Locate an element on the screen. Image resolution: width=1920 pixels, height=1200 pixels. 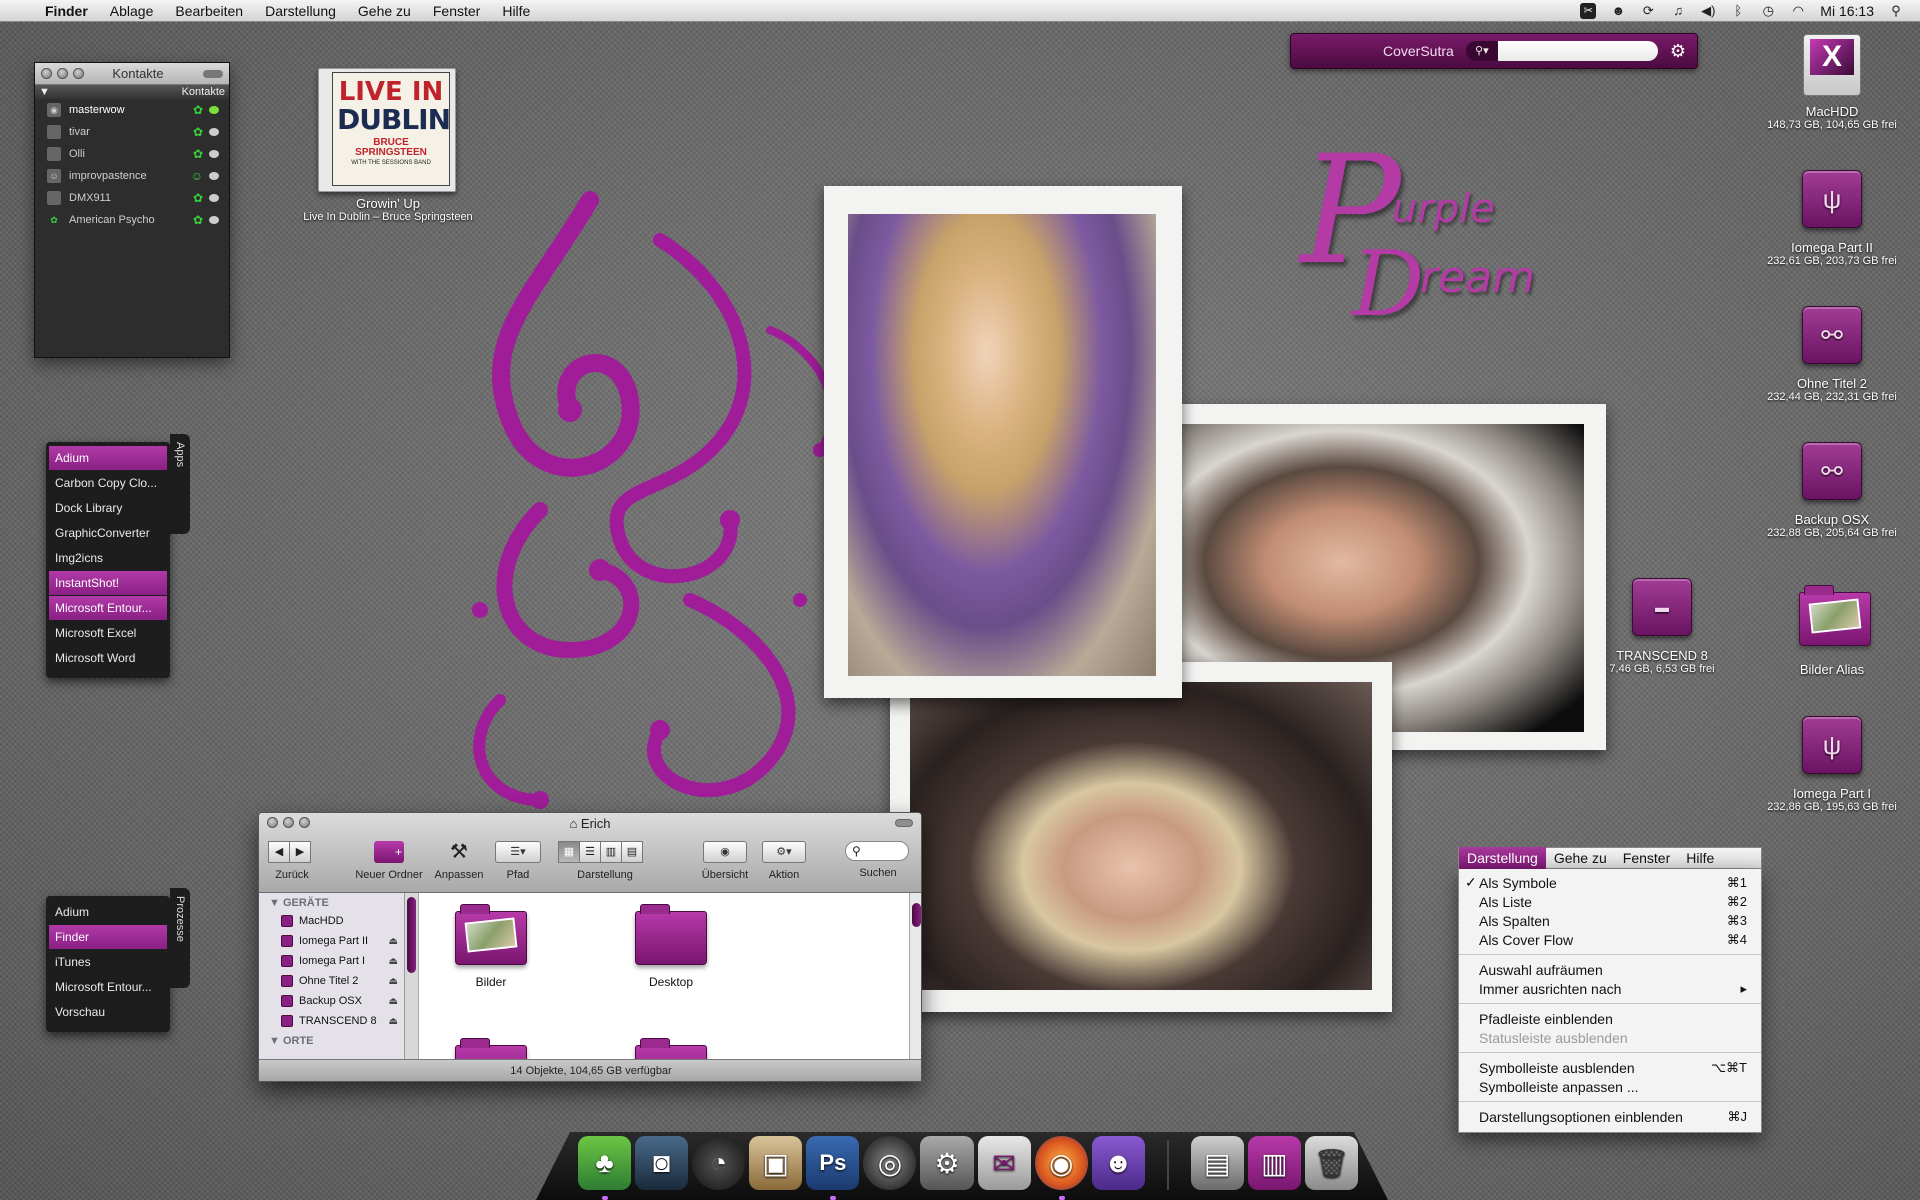
action-button: ⚙▾ Aktion is located at coordinates (784, 861).